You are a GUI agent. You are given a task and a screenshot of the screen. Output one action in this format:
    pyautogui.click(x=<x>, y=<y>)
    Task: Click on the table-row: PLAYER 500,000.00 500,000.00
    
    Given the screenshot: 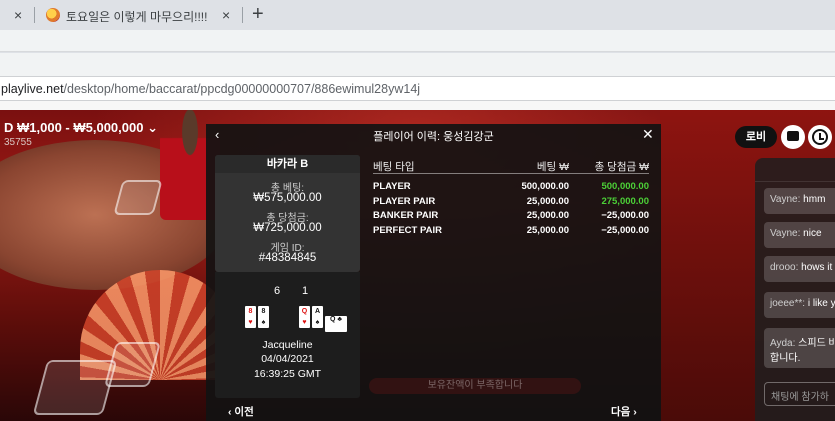 What is the action you would take?
    pyautogui.click(x=511, y=186)
    